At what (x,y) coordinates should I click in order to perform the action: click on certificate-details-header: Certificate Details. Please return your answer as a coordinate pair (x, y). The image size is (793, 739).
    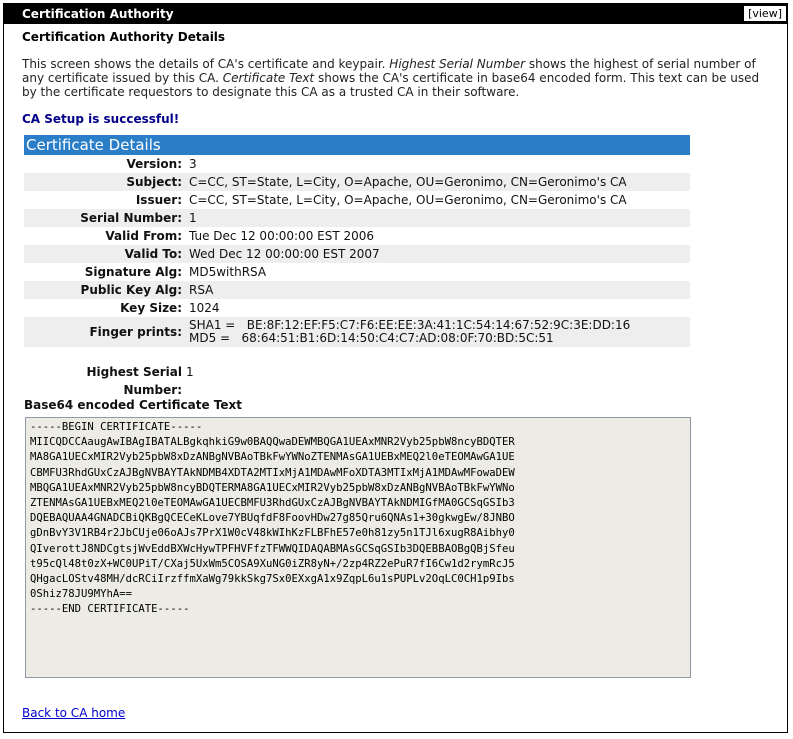
    Looking at the image, I should click on (357, 145).